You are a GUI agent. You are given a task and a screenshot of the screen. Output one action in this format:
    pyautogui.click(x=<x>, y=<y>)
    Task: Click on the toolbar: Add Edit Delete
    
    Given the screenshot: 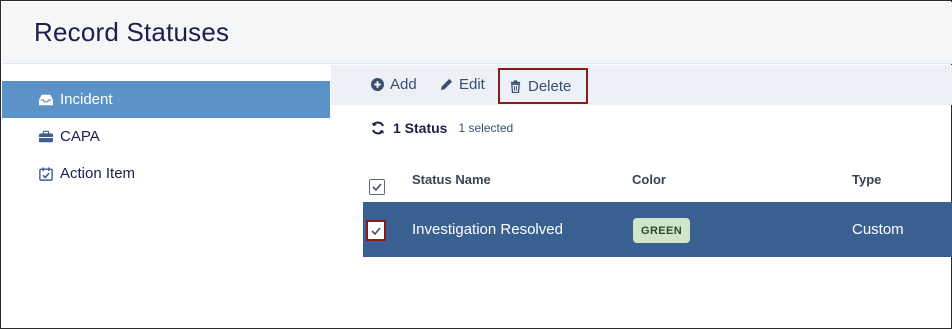 What is the action you would take?
    pyautogui.click(x=641, y=85)
    